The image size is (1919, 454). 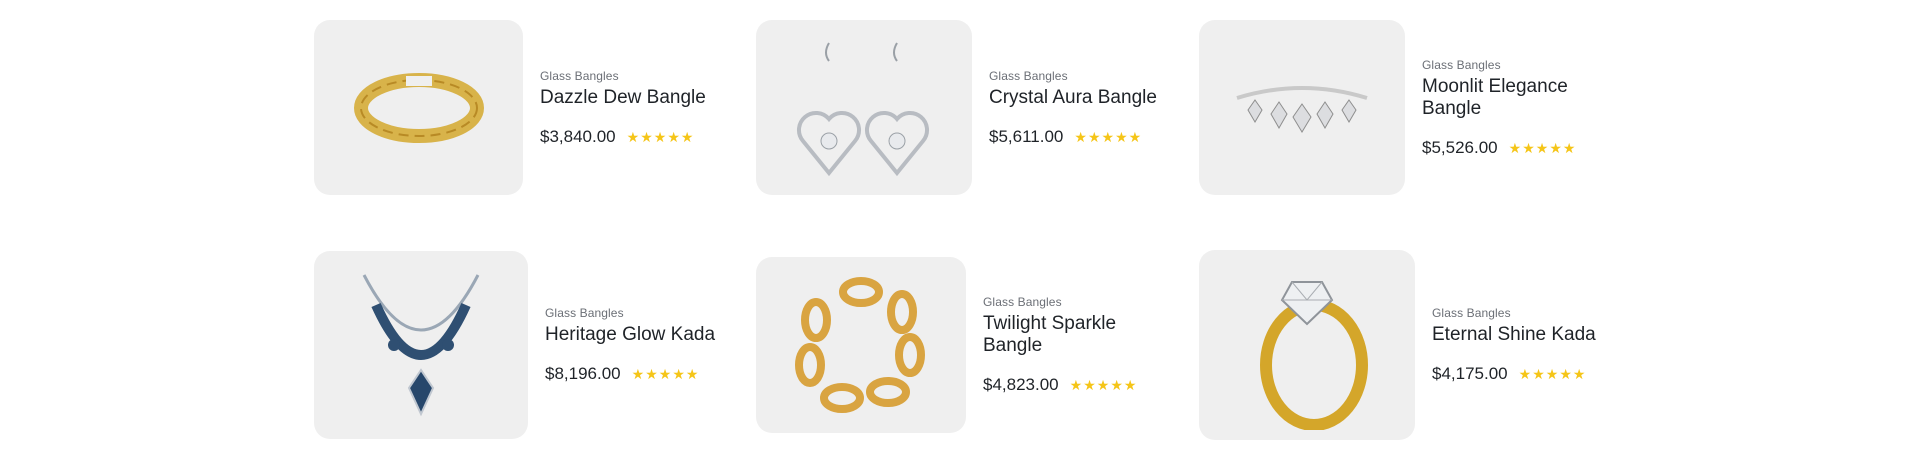 What do you see at coordinates (1026, 136) in the screenshot?
I see `product-price: $5,611.00` at bounding box center [1026, 136].